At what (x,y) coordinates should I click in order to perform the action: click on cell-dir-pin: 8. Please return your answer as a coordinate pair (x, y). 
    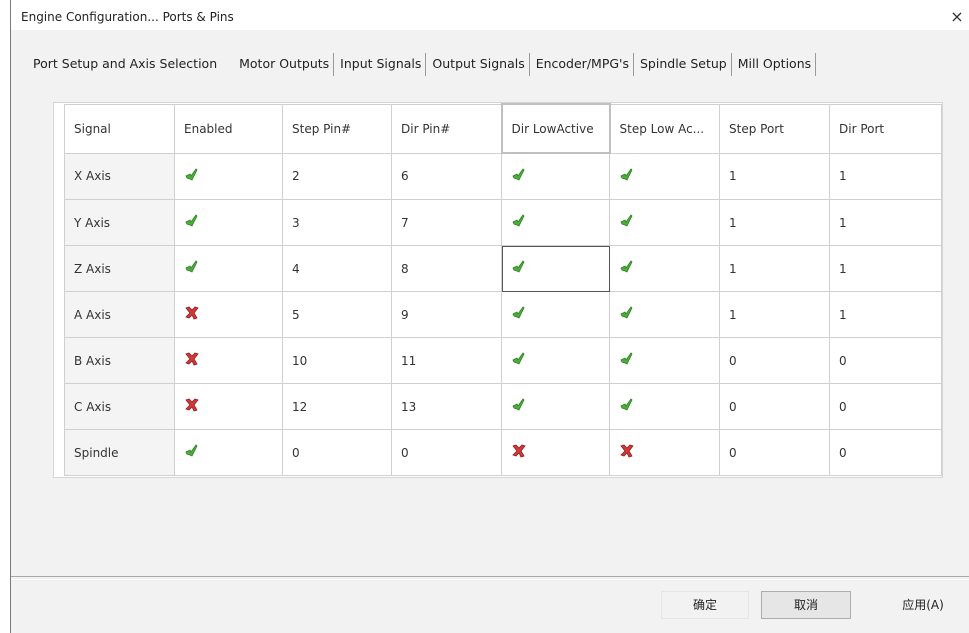
    Looking at the image, I should click on (446, 268).